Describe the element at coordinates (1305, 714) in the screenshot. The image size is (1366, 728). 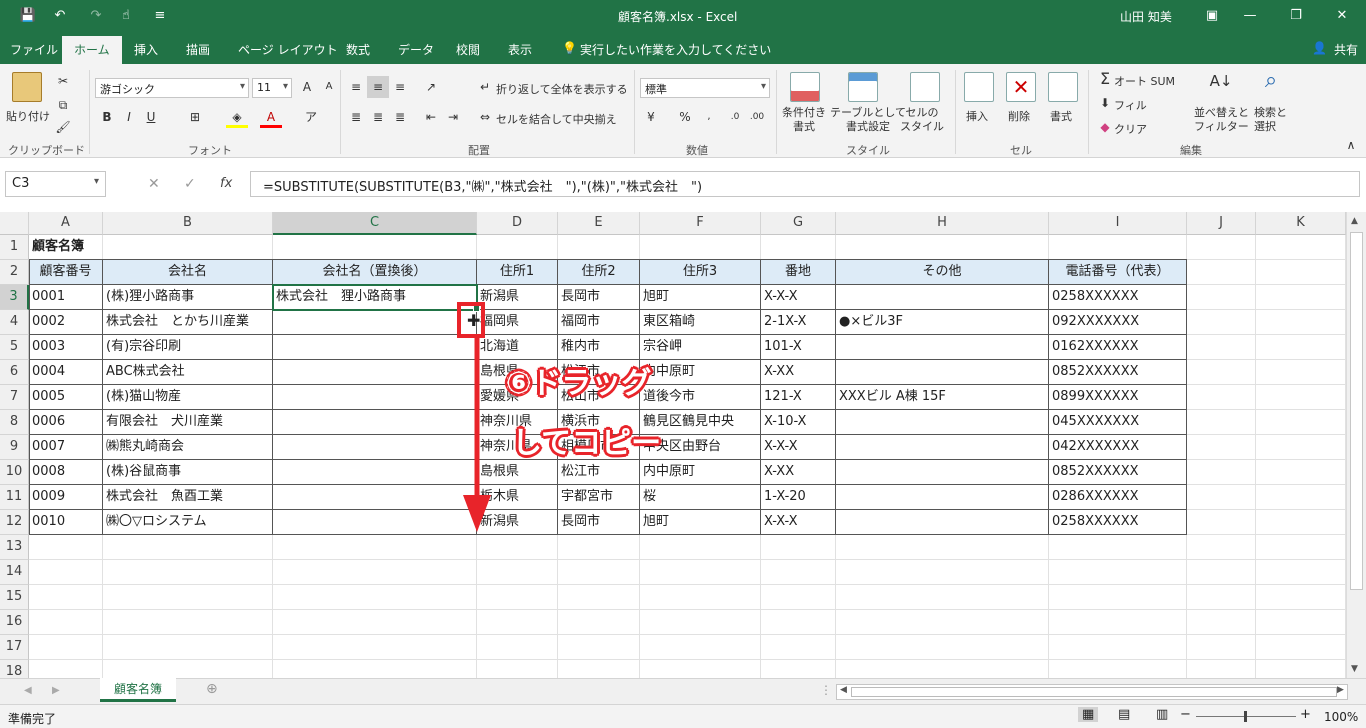
I see `zoom-in-icon: +` at that location.